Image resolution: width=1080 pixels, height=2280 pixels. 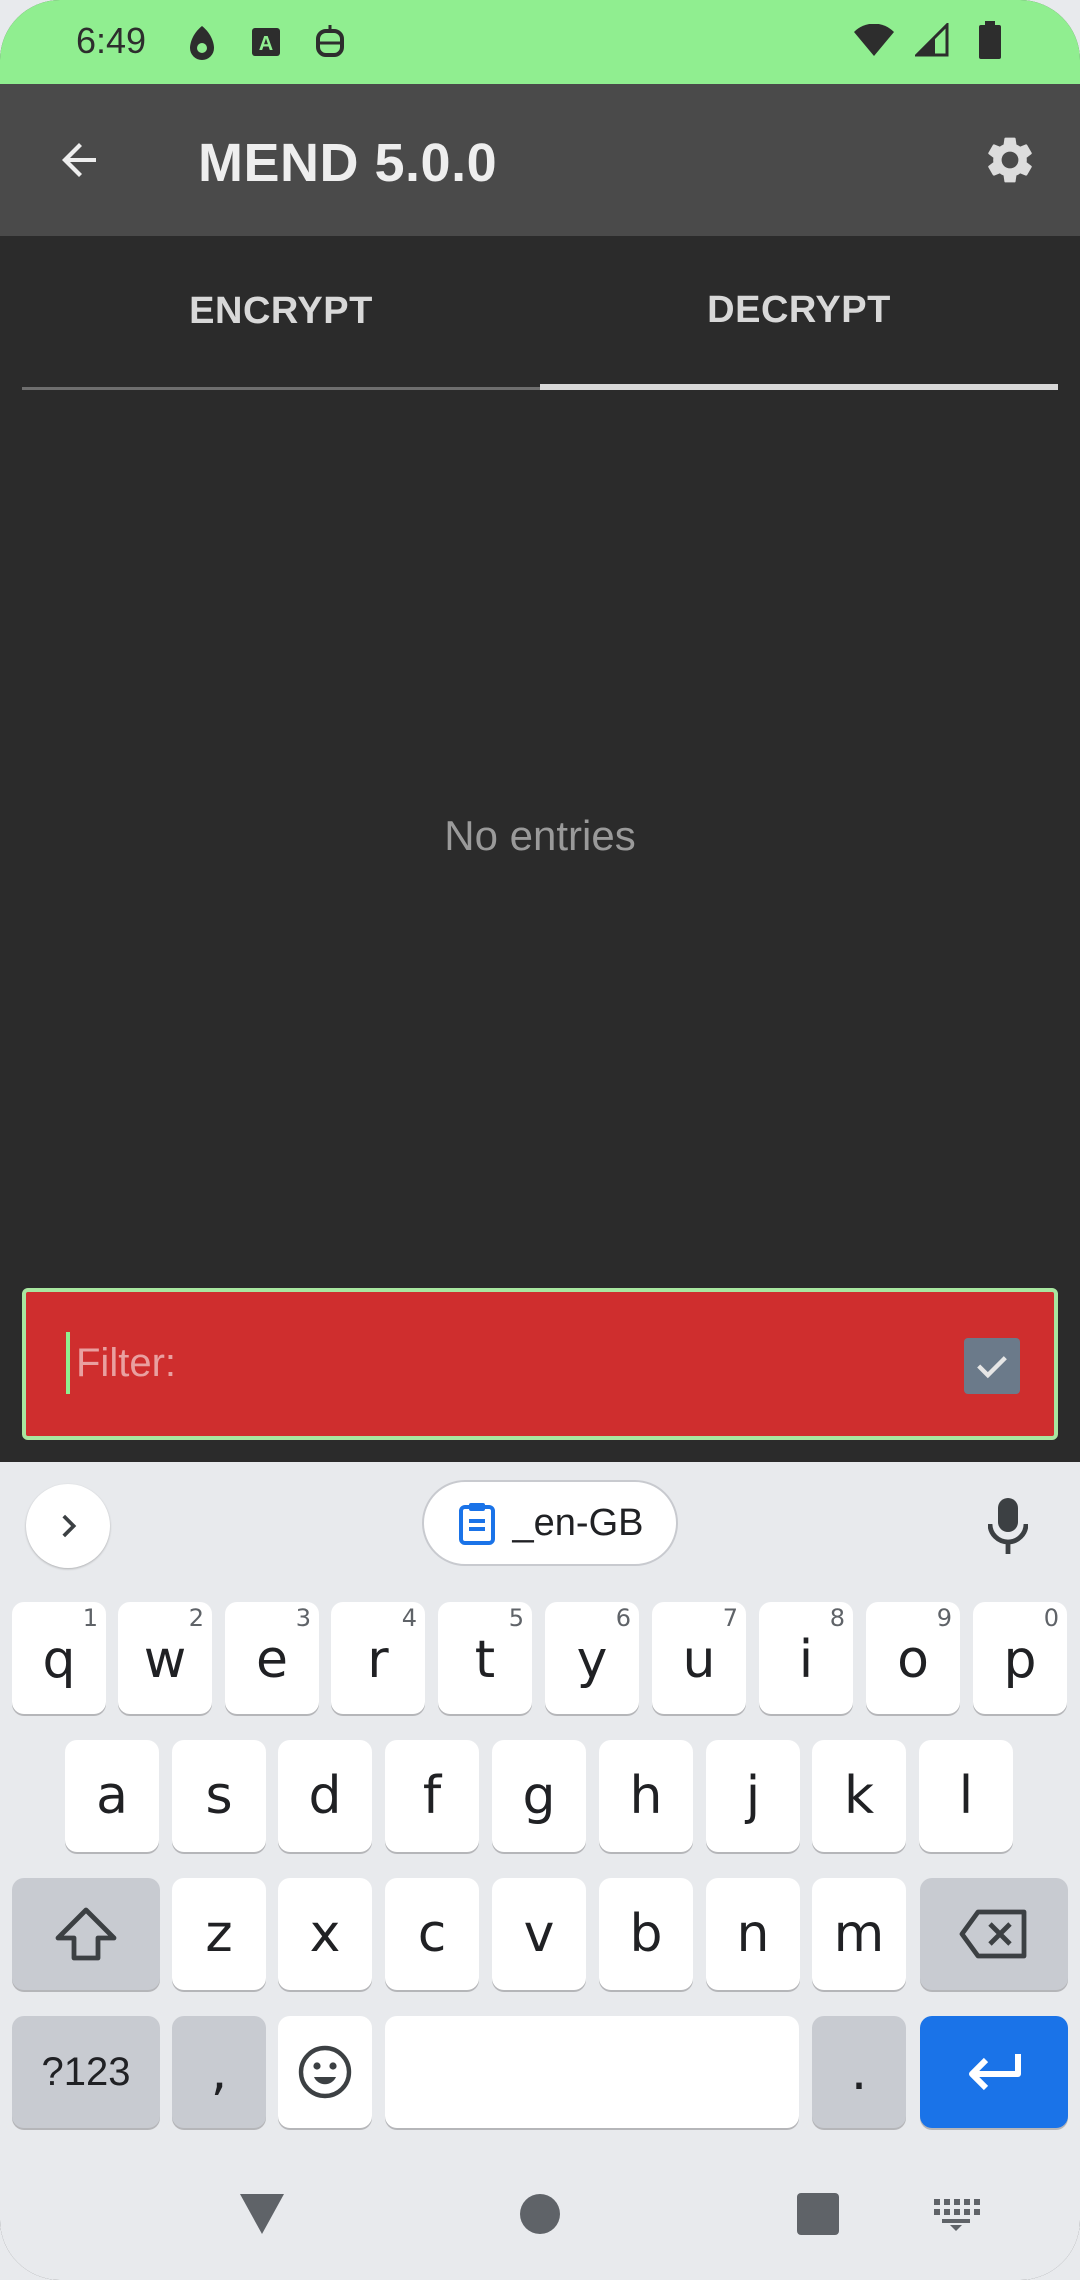 I want to click on key-c: c, so click(x=432, y=1934).